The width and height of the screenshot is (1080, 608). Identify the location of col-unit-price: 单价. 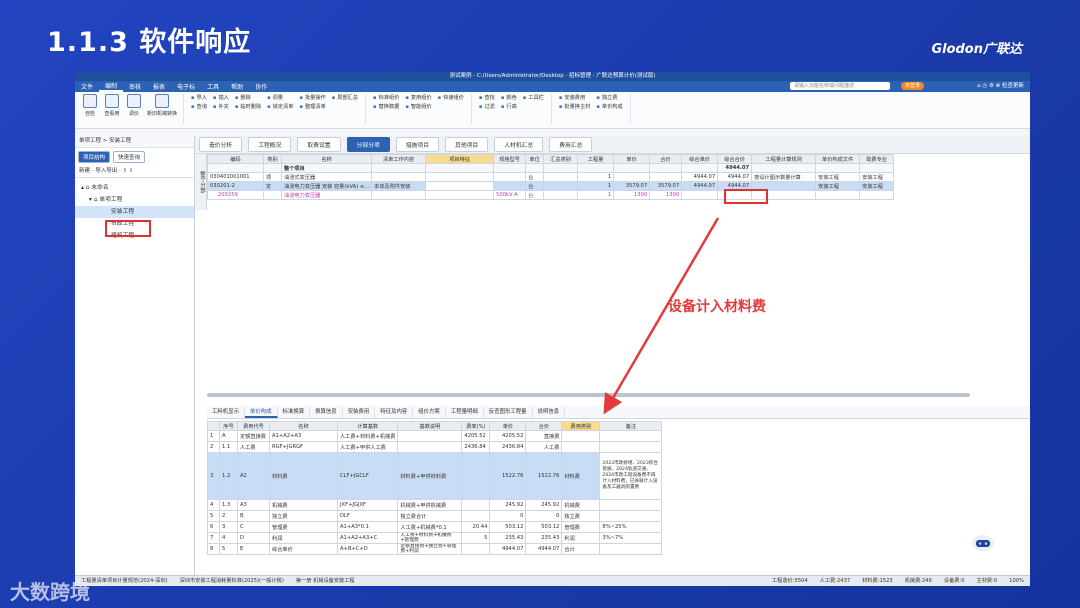
(632, 159).